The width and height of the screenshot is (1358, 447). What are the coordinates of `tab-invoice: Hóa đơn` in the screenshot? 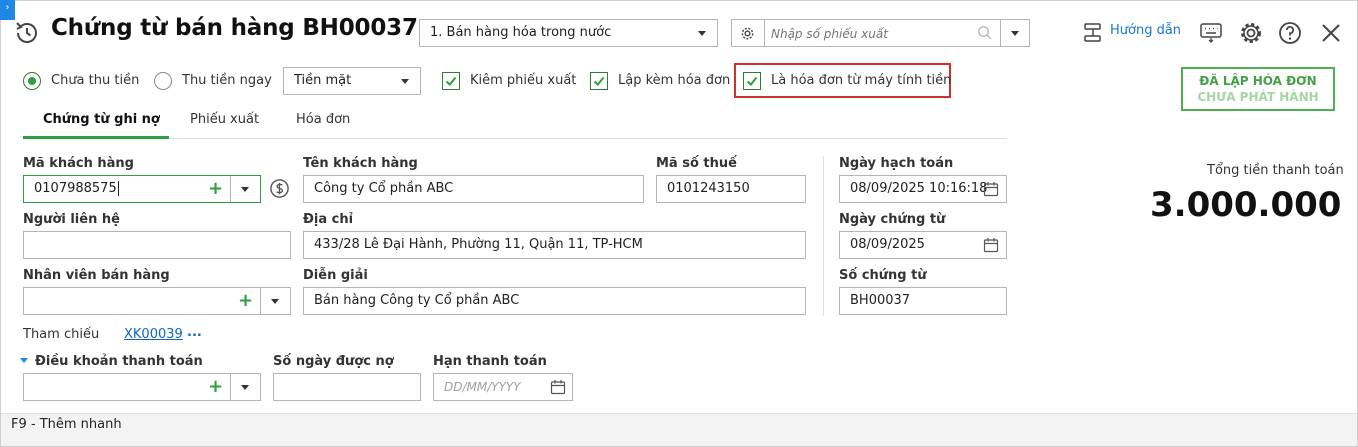 It's located at (323, 119).